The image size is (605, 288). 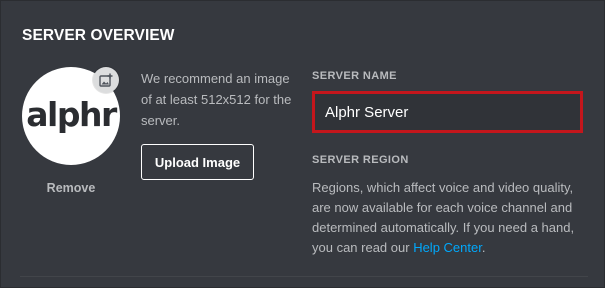 I want to click on server-logo: alphr, so click(x=71, y=114).